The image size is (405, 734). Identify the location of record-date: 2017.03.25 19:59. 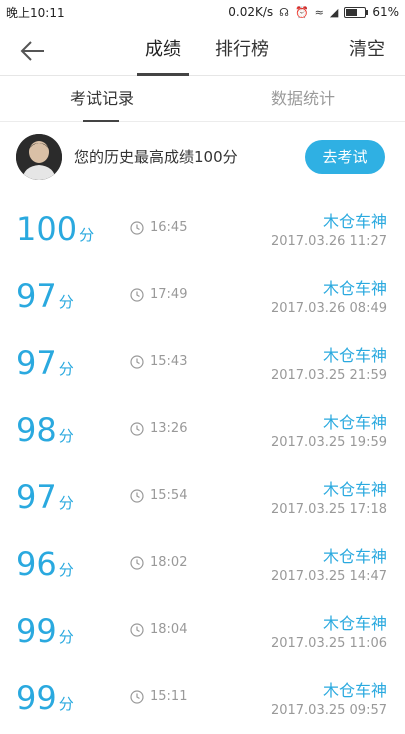
(328, 442).